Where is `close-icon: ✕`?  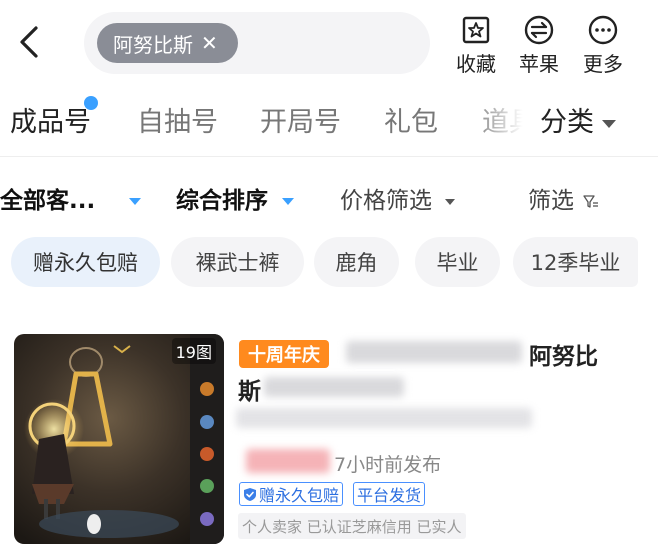 close-icon: ✕ is located at coordinates (209, 43).